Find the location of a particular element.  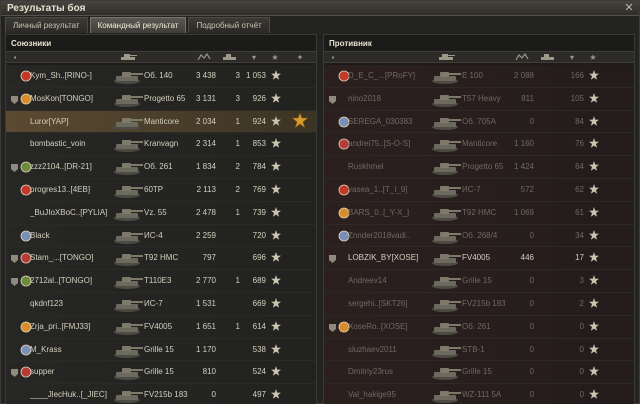

table-row: Stam_...[TONGO] T92 HMC 797 696 is located at coordinates (161, 259).